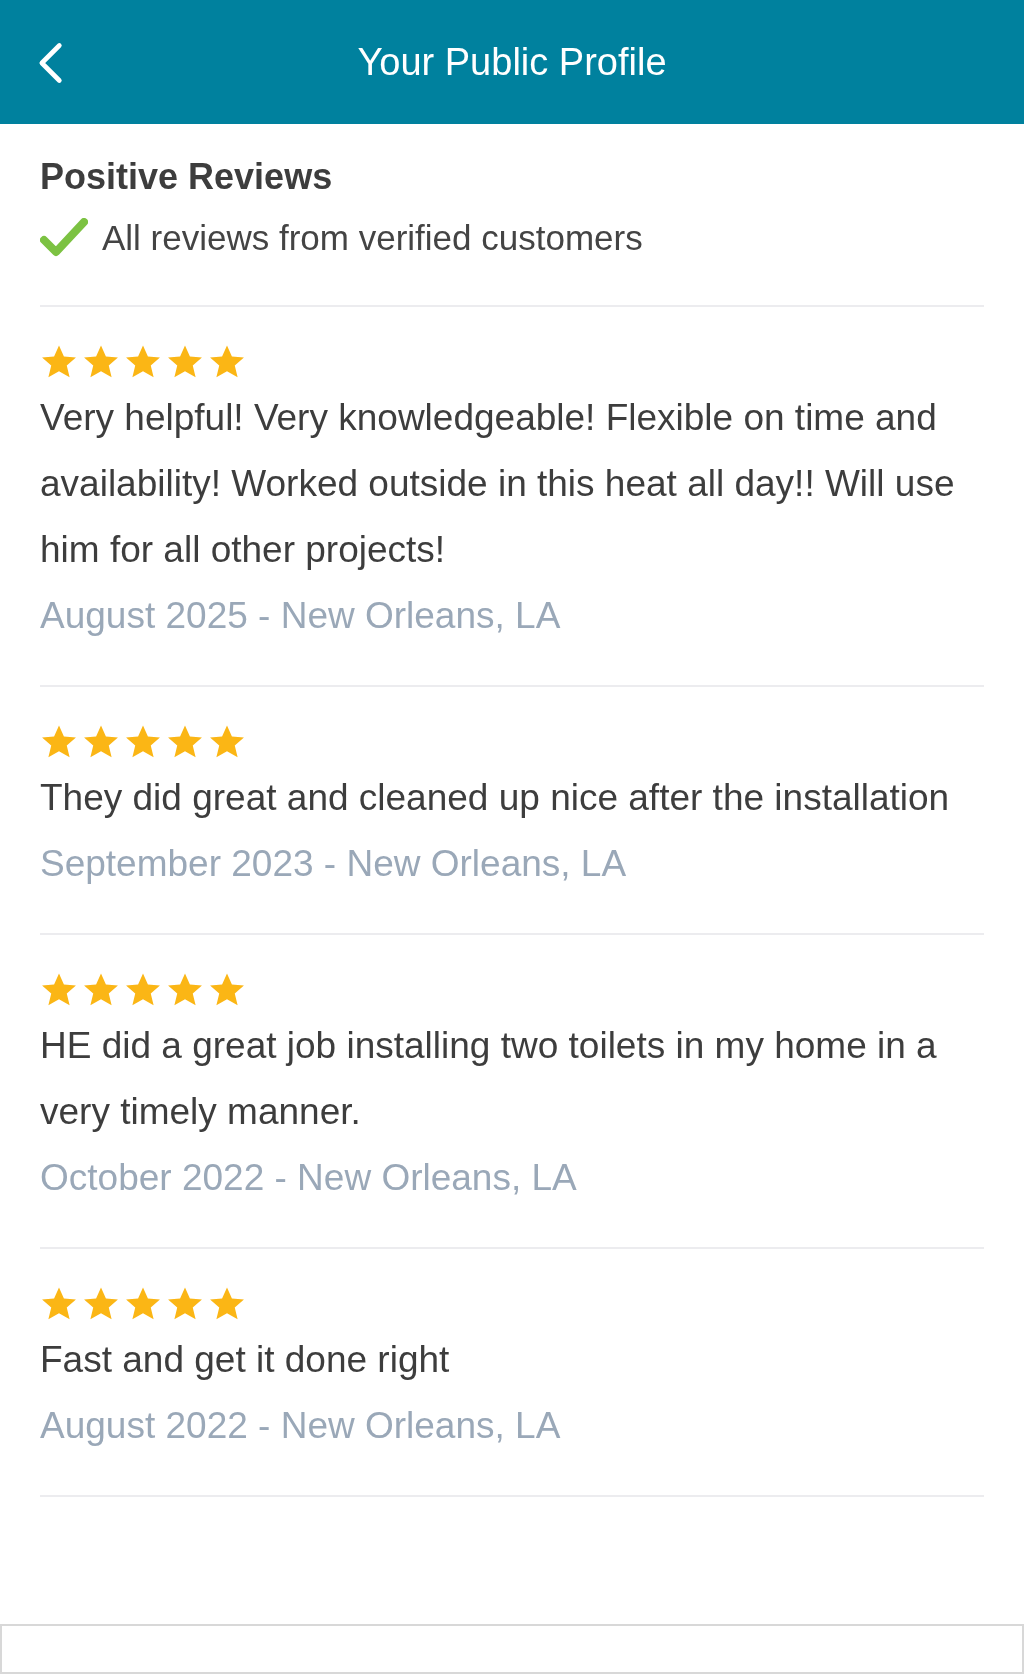  I want to click on review-text: Very helpful! Very knowledgeable! Flexible on time and availability! Worked outside in this heat all day!! Will use him for all other projects!, so click(498, 483).